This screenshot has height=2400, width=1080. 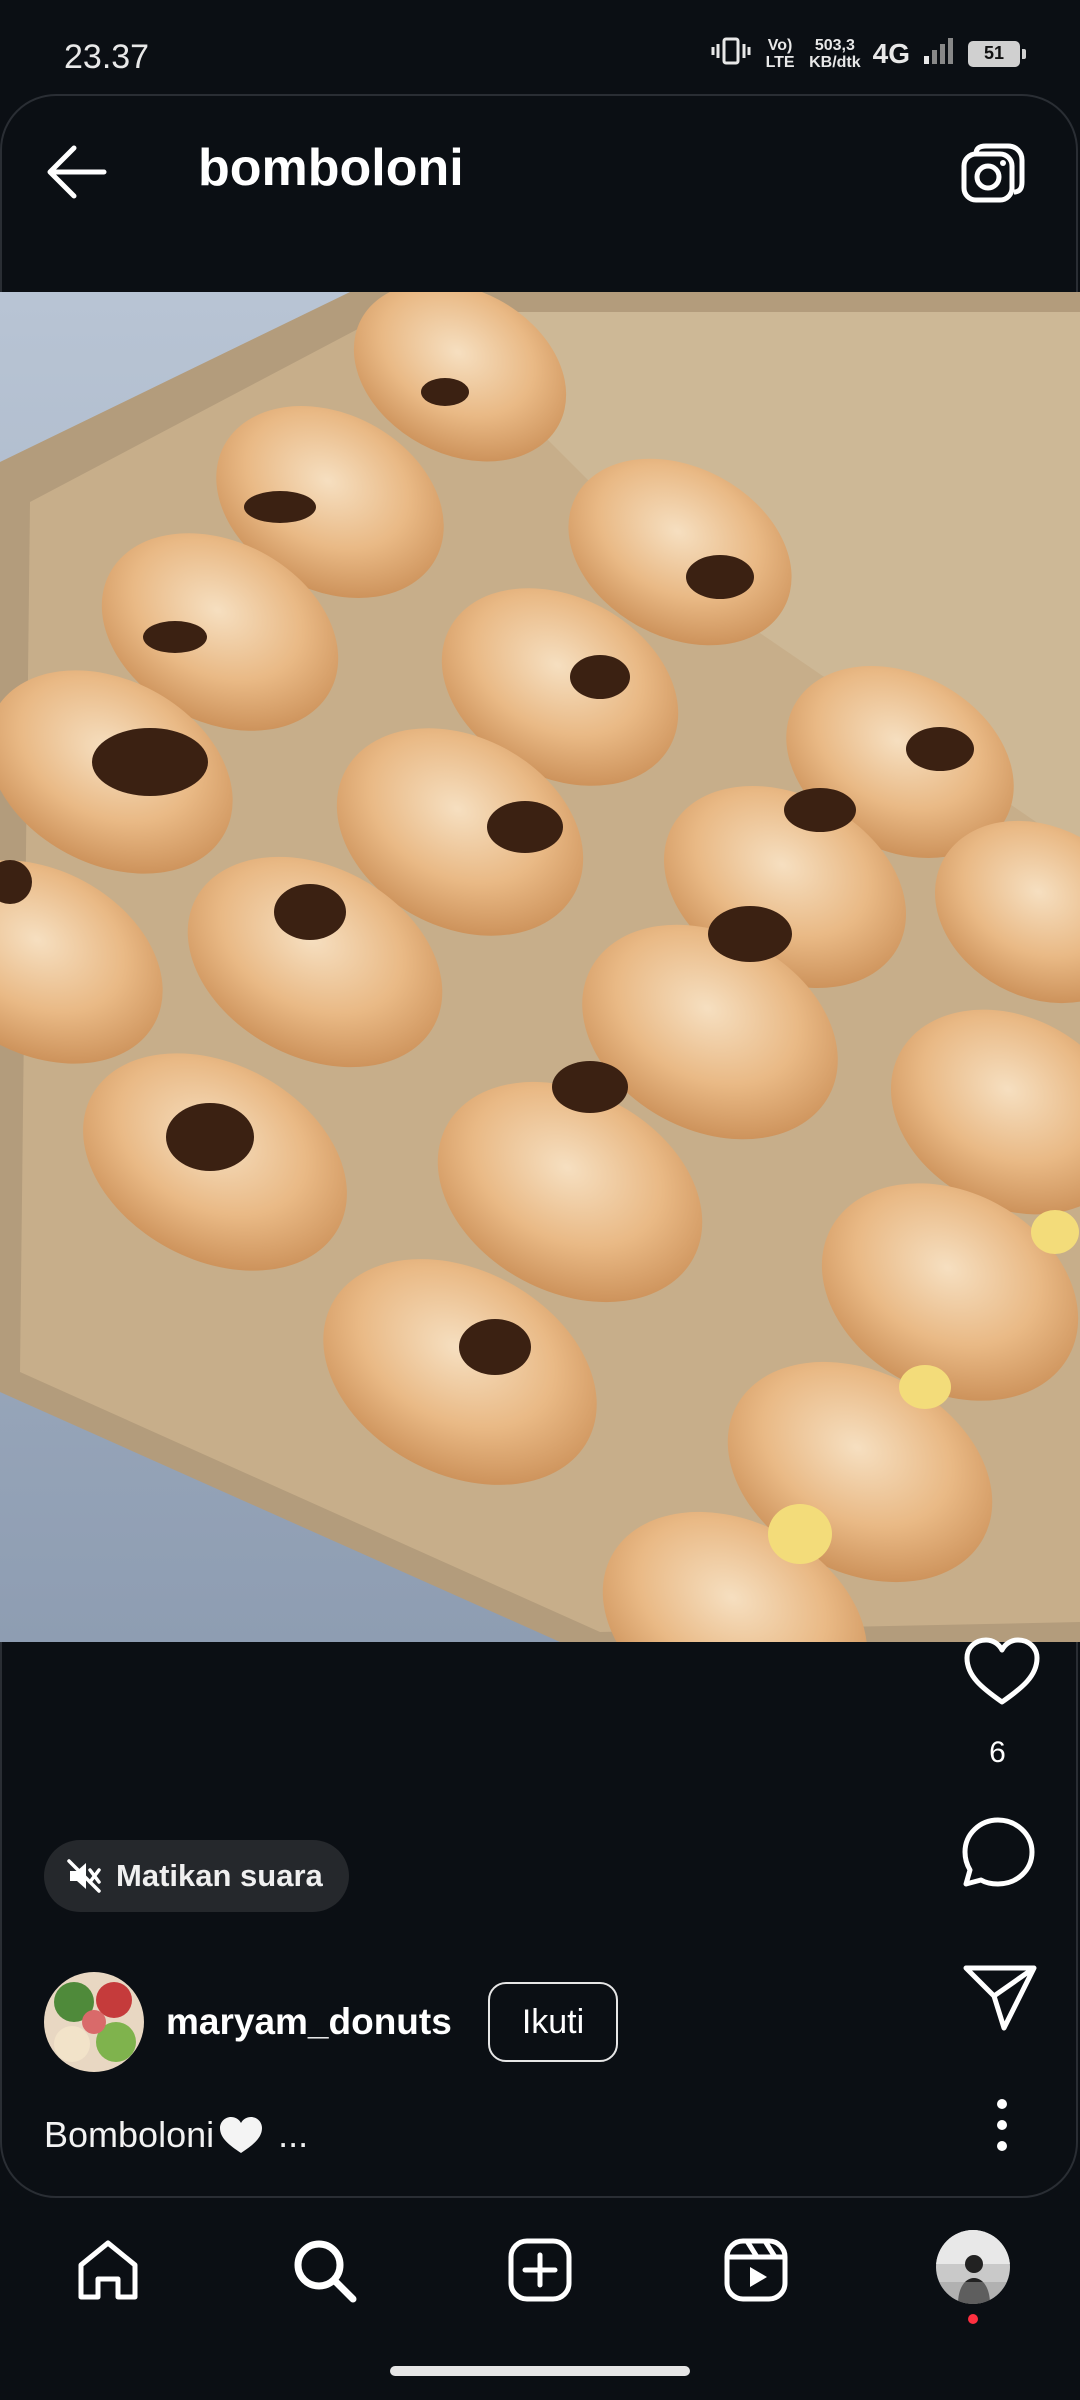 I want to click on follow-button: Ikuti, so click(x=553, y=2022).